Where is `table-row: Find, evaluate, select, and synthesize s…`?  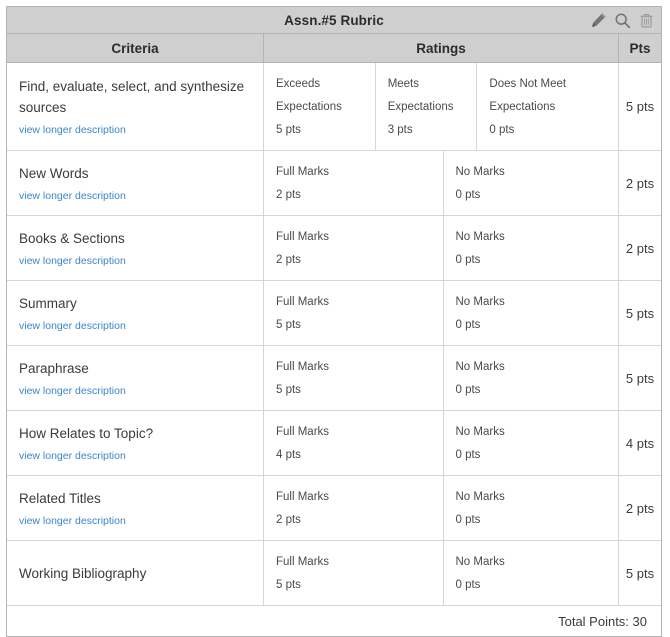 table-row: Find, evaluate, select, and synthesize s… is located at coordinates (334, 107).